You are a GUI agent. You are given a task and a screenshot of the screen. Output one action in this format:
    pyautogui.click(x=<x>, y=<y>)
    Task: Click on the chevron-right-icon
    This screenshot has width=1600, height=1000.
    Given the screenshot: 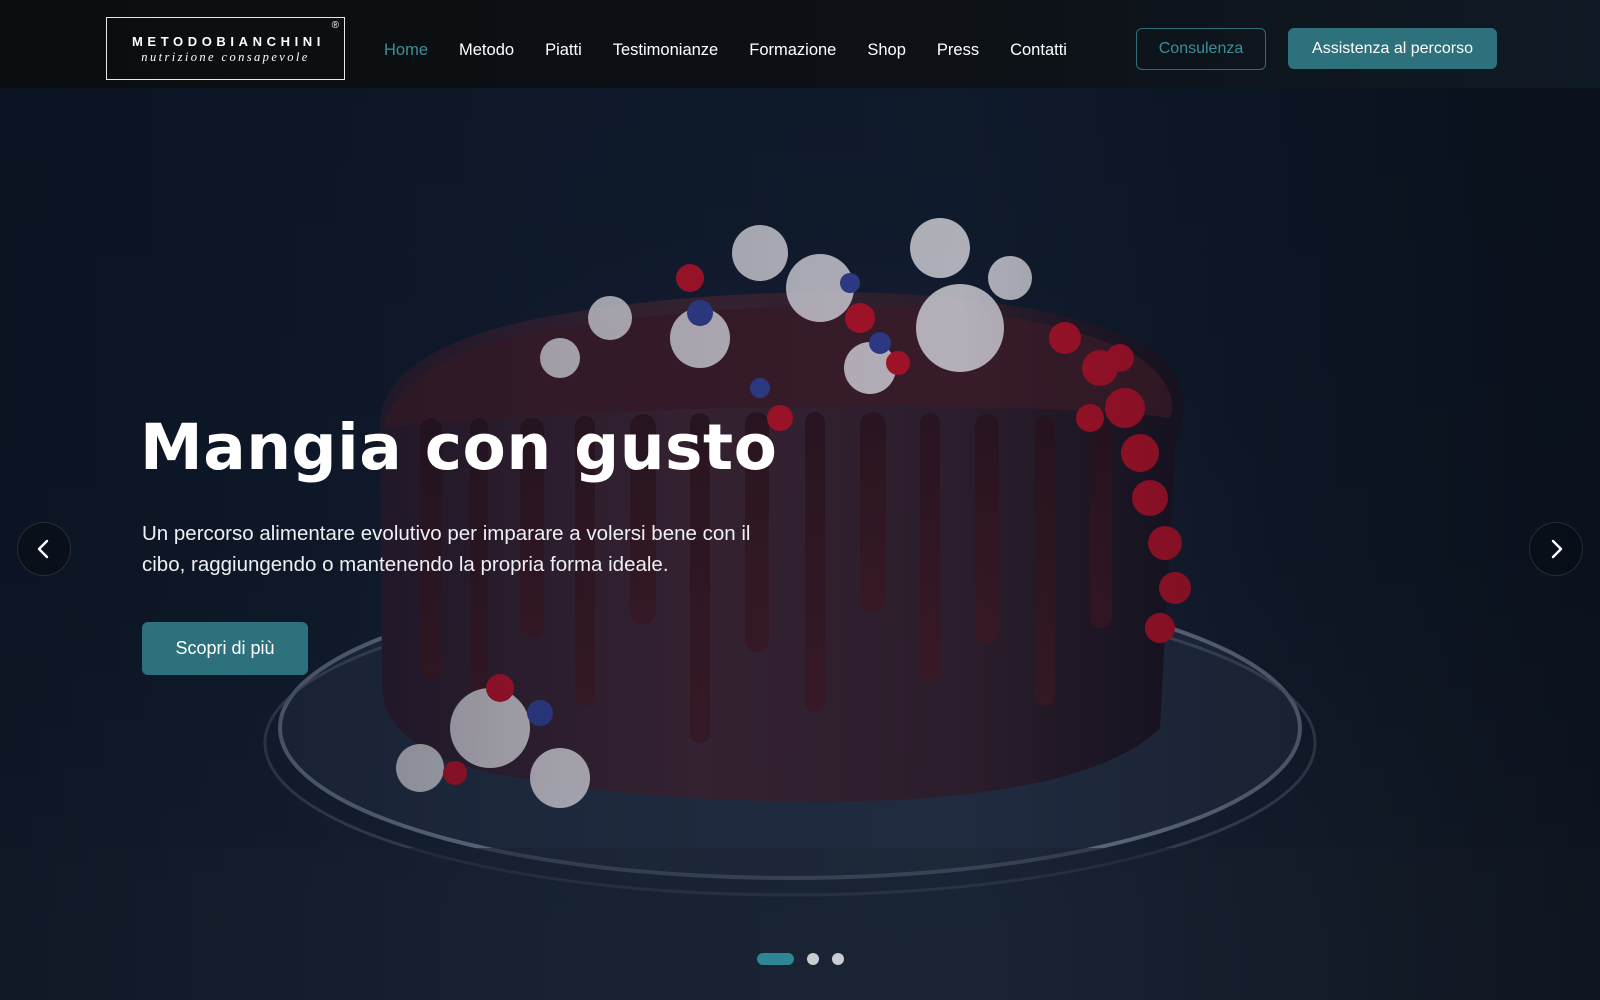 What is the action you would take?
    pyautogui.click(x=1557, y=549)
    